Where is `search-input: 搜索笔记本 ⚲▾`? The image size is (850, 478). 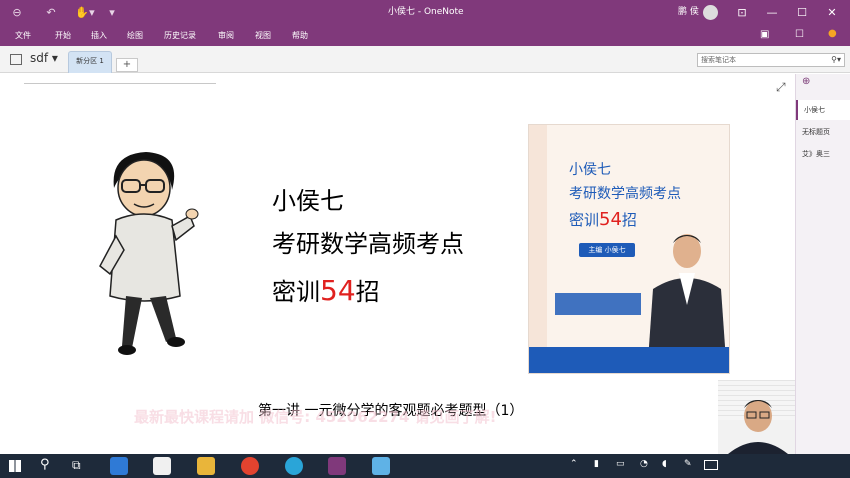
search-input: 搜索笔记本 ⚲▾ is located at coordinates (771, 60).